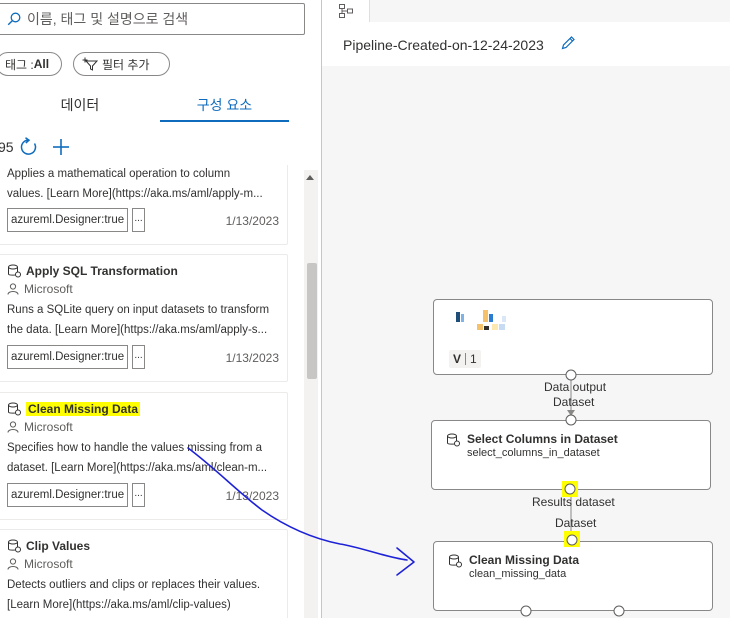 The image size is (730, 618). I want to click on component-title-text: Clean Missing Data, so click(83, 409).